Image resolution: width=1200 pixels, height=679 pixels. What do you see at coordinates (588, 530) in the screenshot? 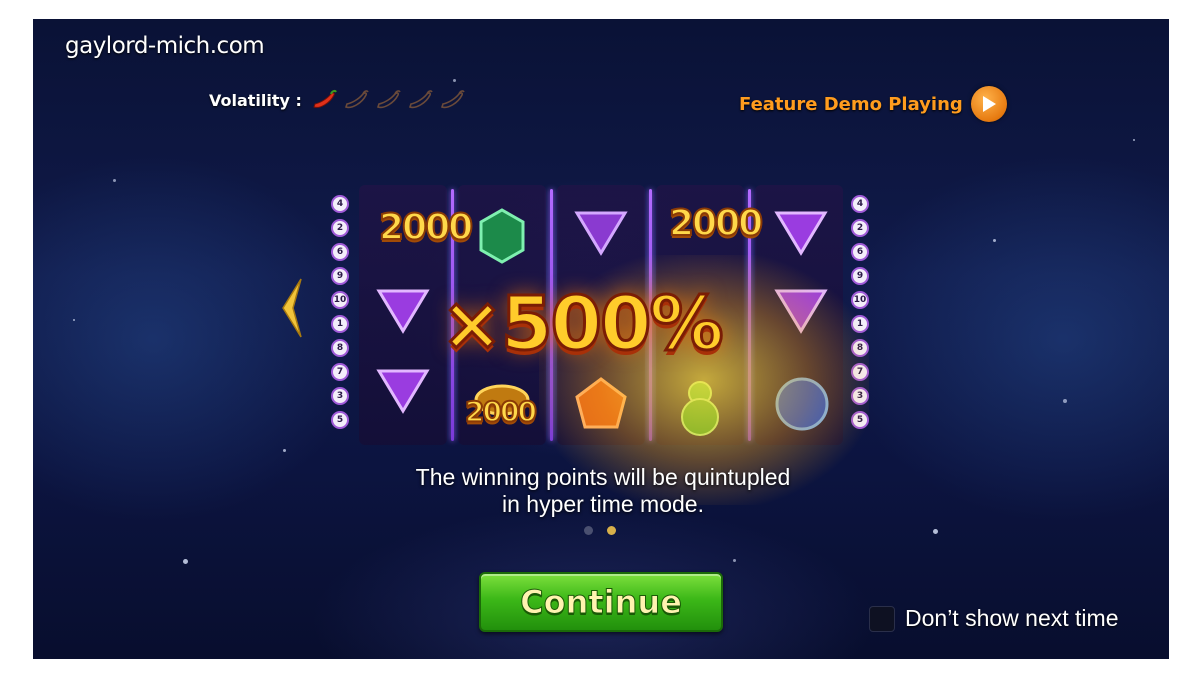
I see `page-dot` at bounding box center [588, 530].